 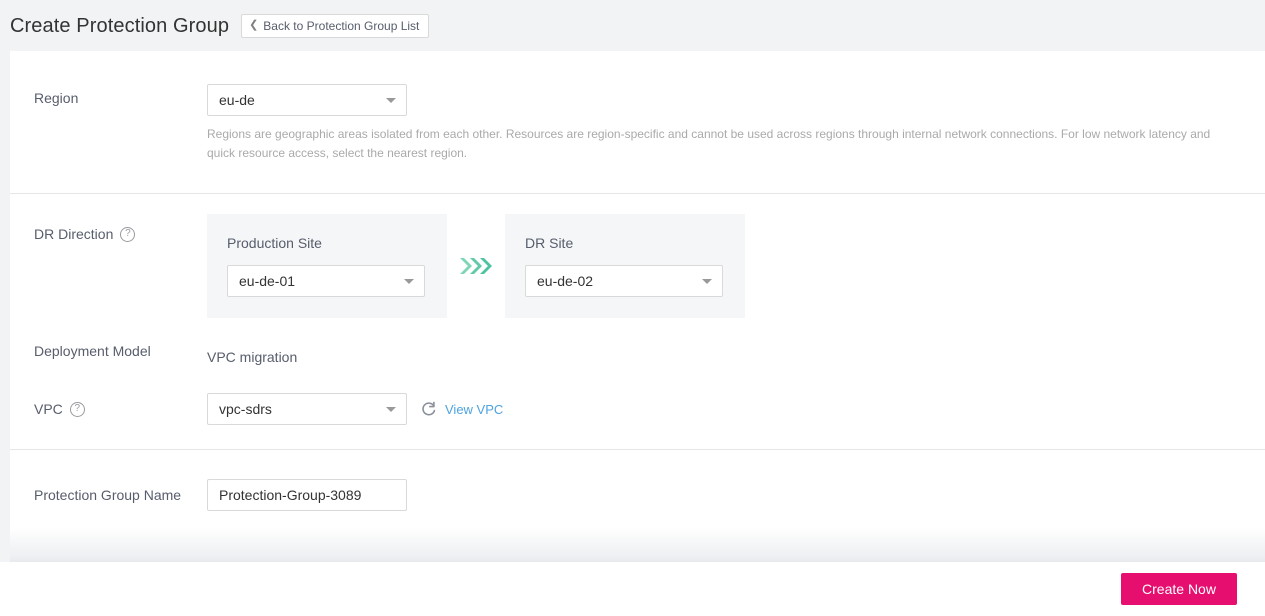 I want to click on page-title: Create Protection Group, so click(x=120, y=25).